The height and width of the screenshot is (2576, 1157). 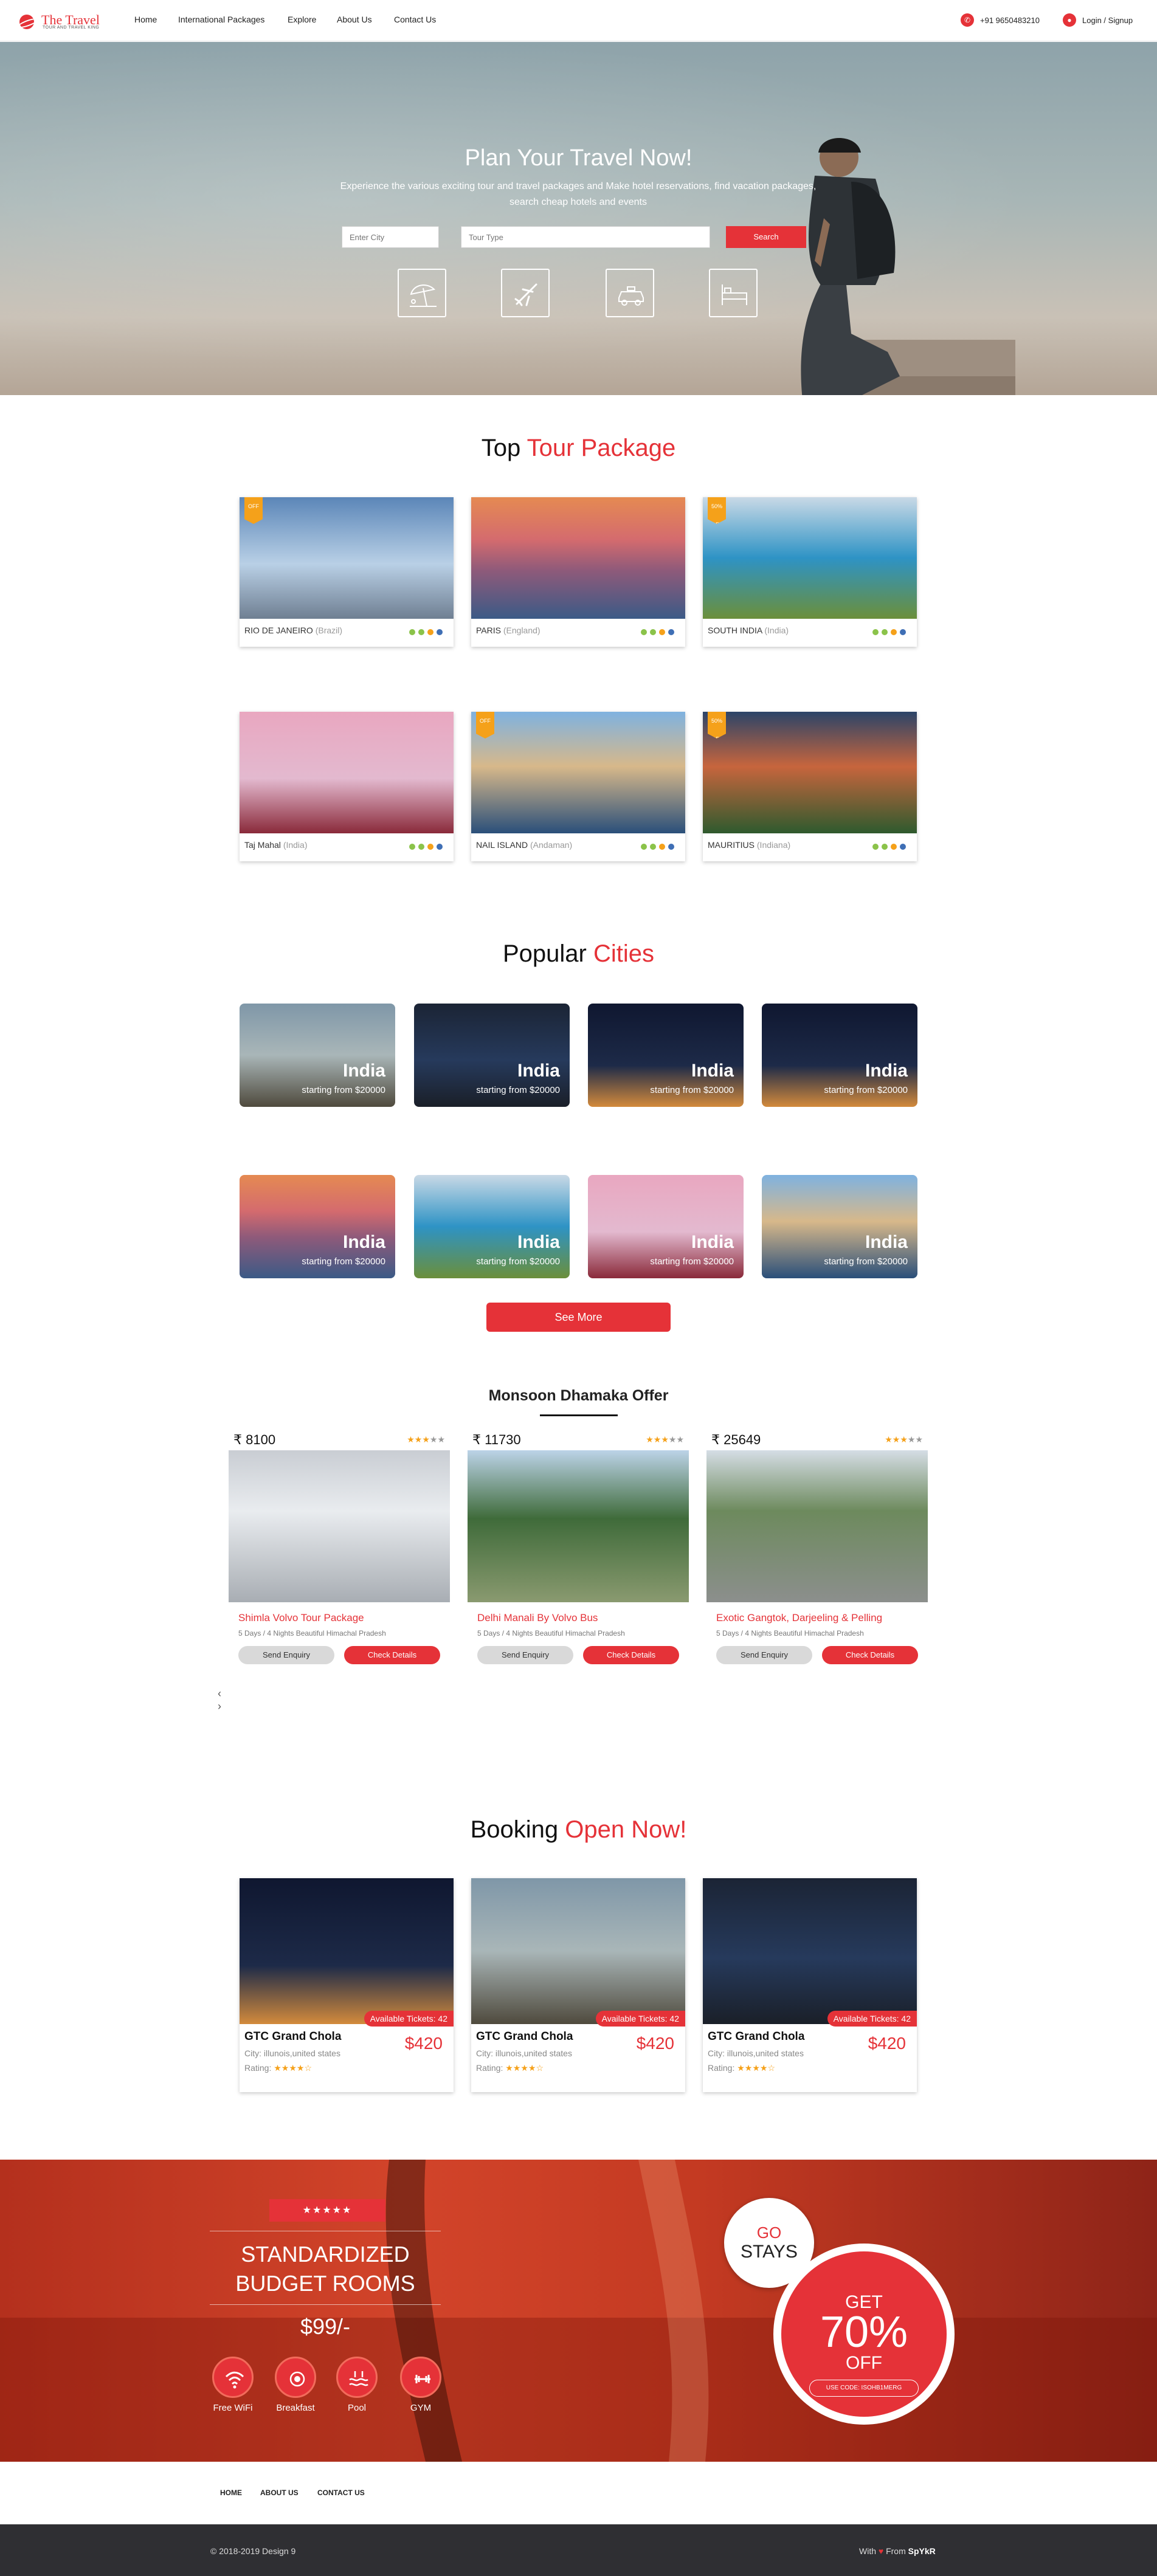 I want to click on search-button: Search, so click(x=766, y=237).